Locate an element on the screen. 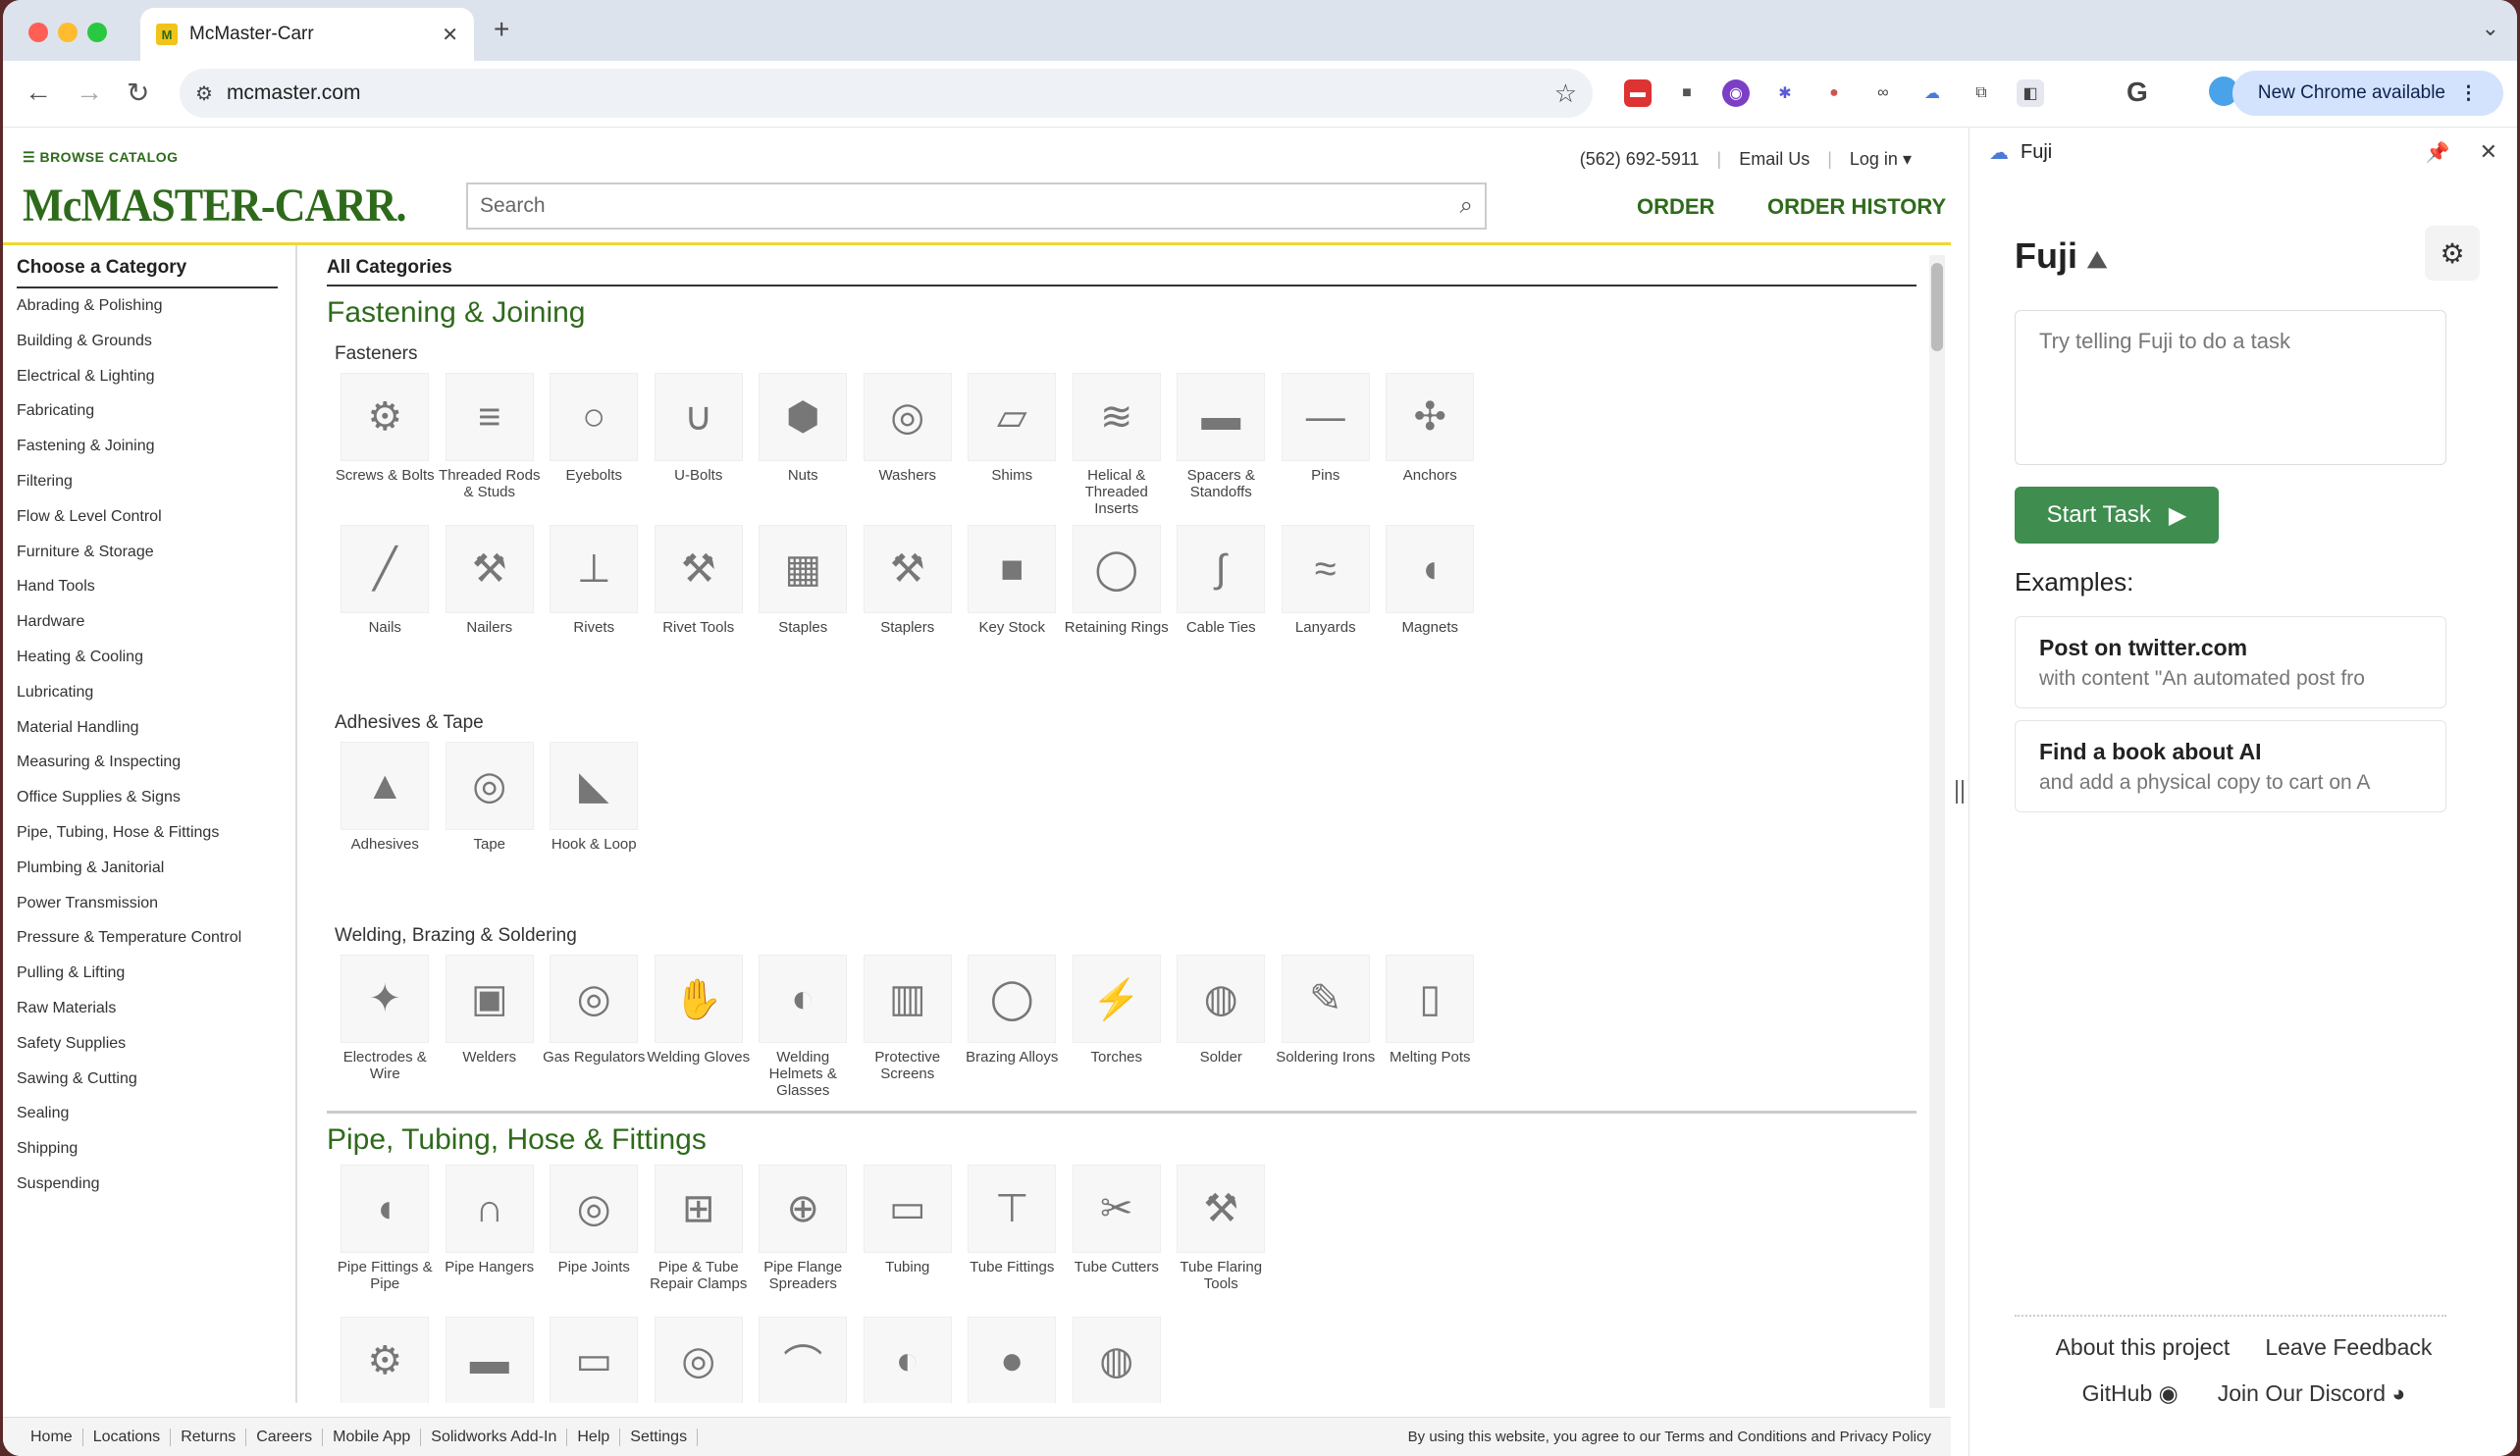 The width and height of the screenshot is (2520, 1456). mcmaster-logo: McMASTER-CARR. is located at coordinates (215, 206).